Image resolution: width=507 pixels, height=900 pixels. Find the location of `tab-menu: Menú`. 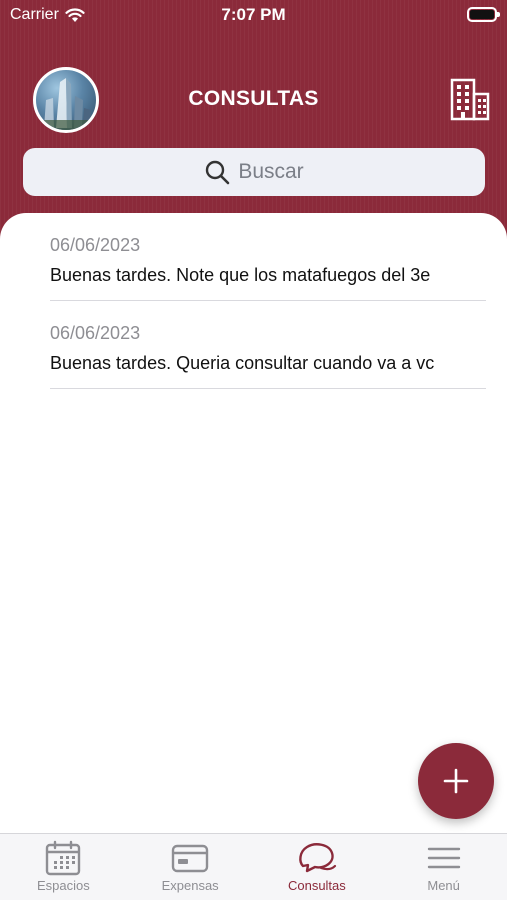

tab-menu: Menú is located at coordinates (443, 867).